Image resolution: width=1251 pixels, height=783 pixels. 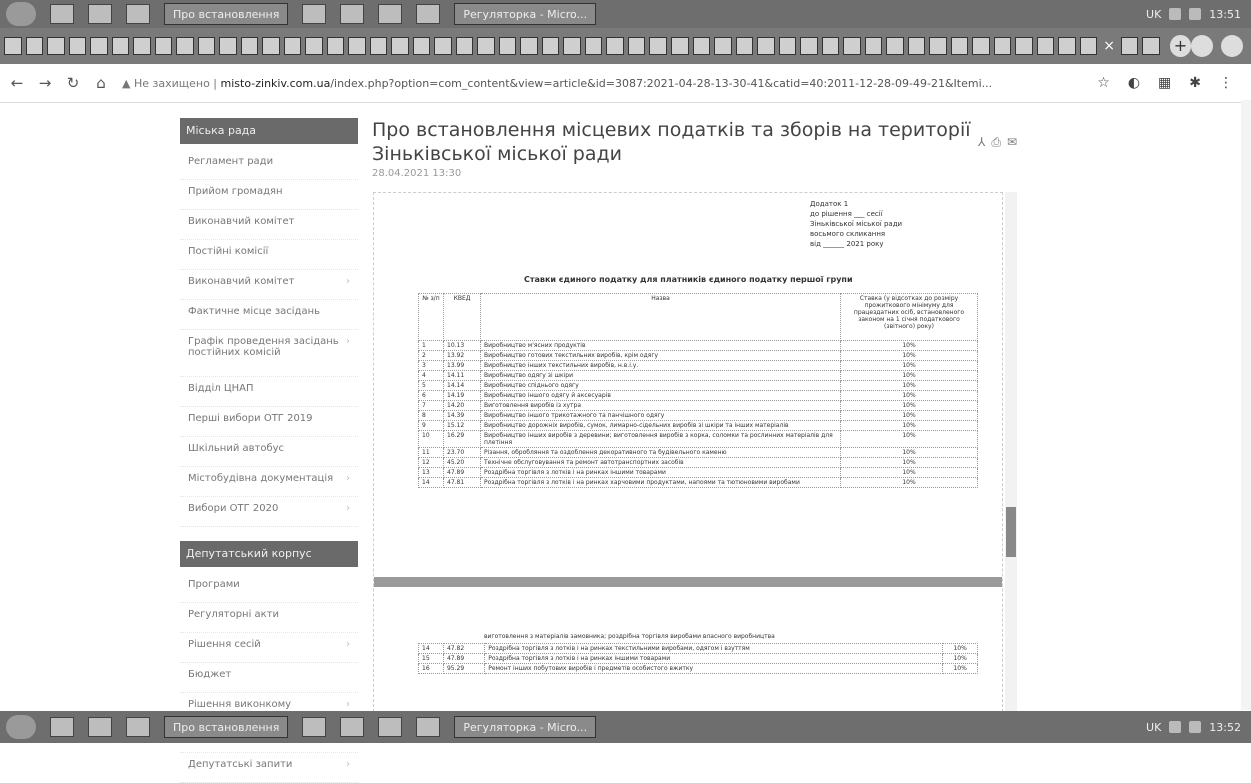 I want to click on sidebar-item: Відділ ЦНАП, so click(x=269, y=392).